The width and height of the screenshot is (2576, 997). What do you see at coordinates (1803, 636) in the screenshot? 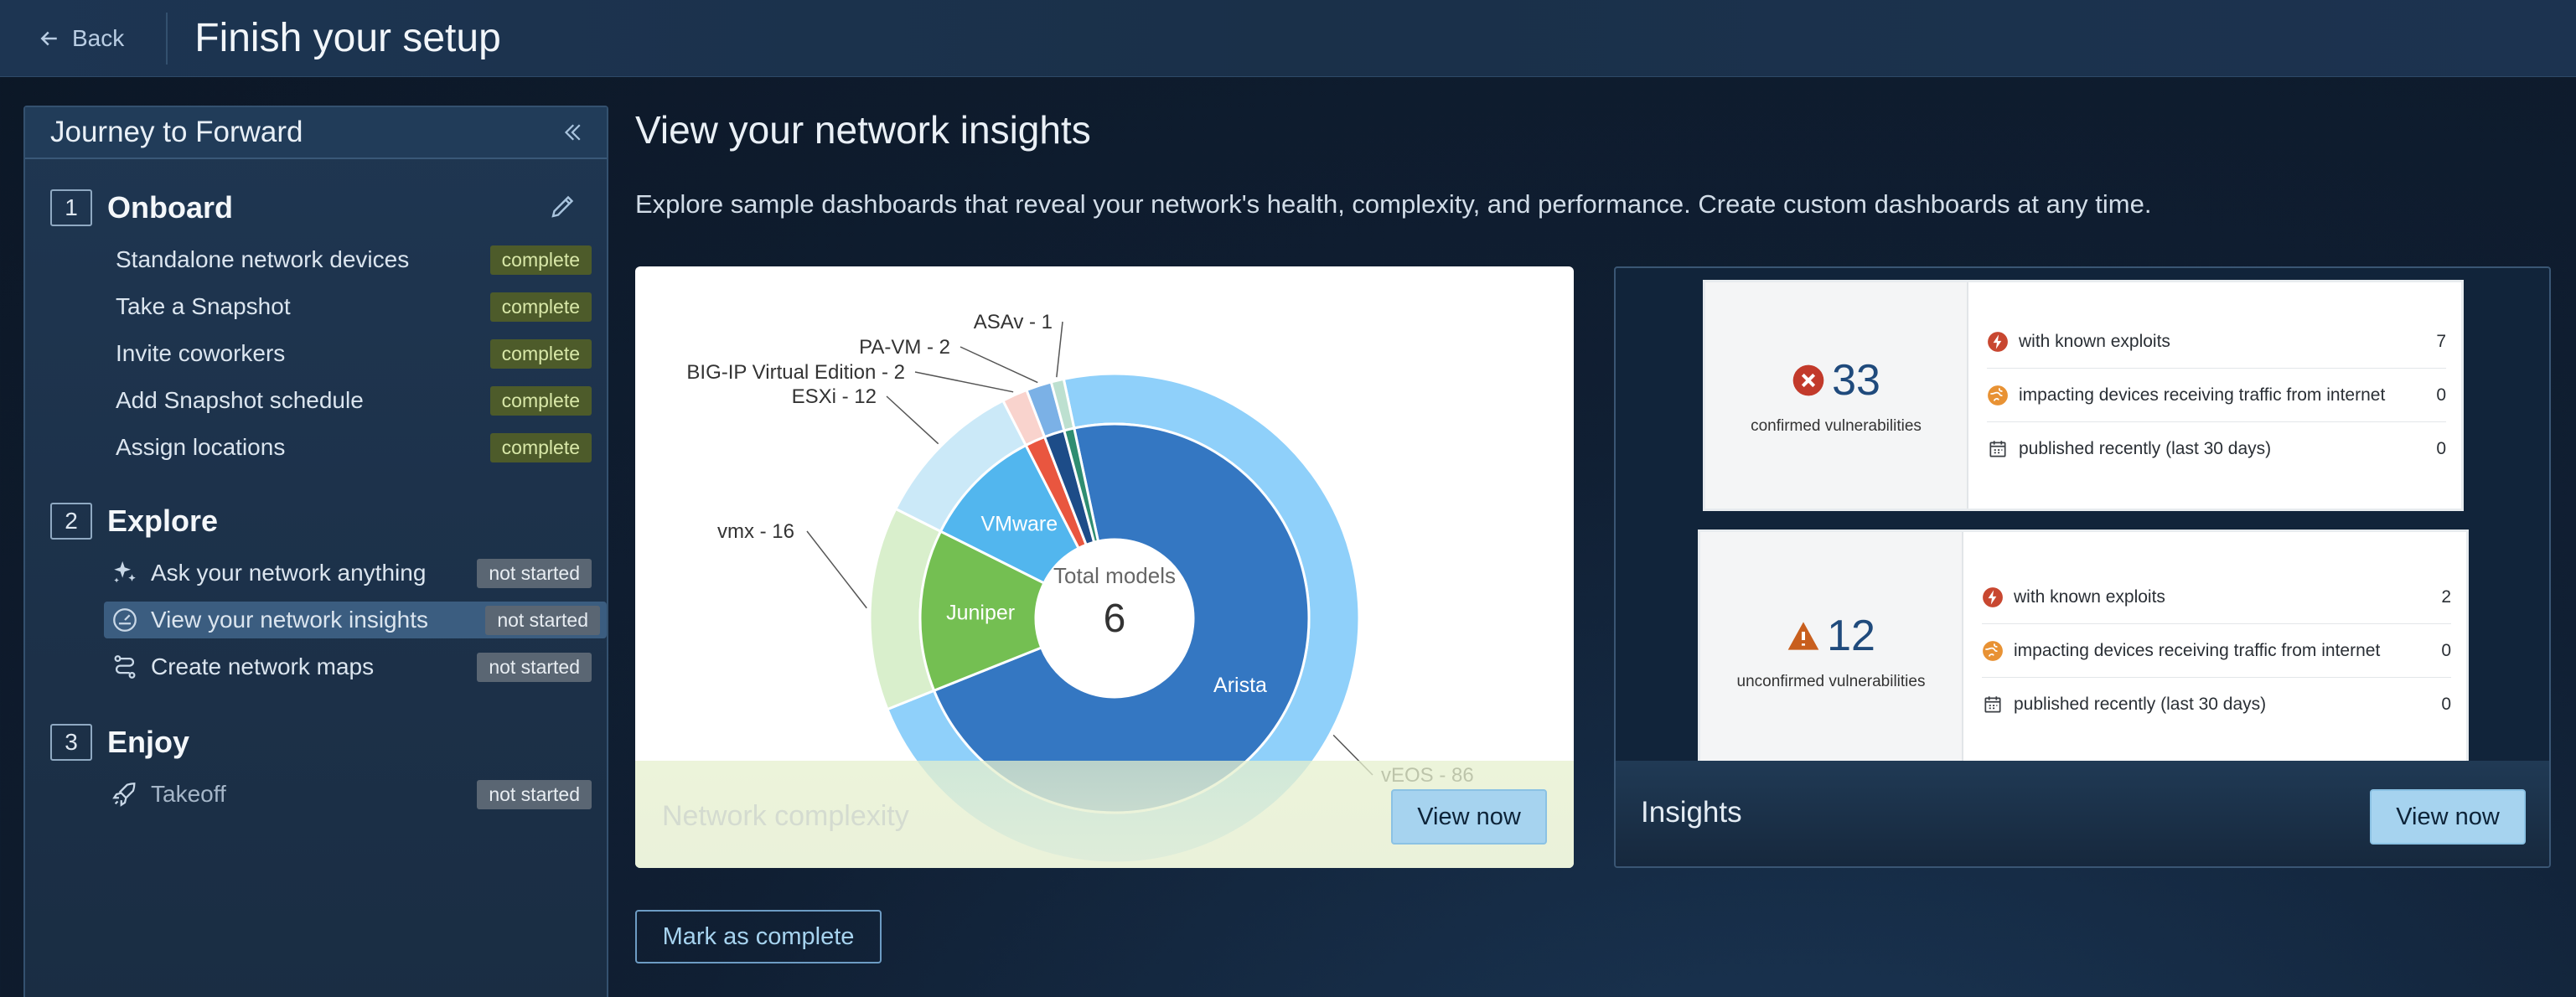
I see `warning-triangle-icon` at bounding box center [1803, 636].